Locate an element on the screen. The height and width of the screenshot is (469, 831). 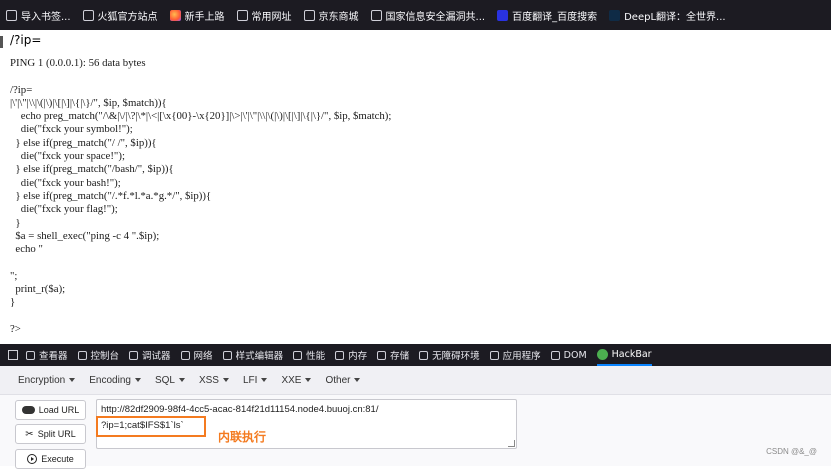
tab-application: 应用程序 is located at coordinates (515, 355).